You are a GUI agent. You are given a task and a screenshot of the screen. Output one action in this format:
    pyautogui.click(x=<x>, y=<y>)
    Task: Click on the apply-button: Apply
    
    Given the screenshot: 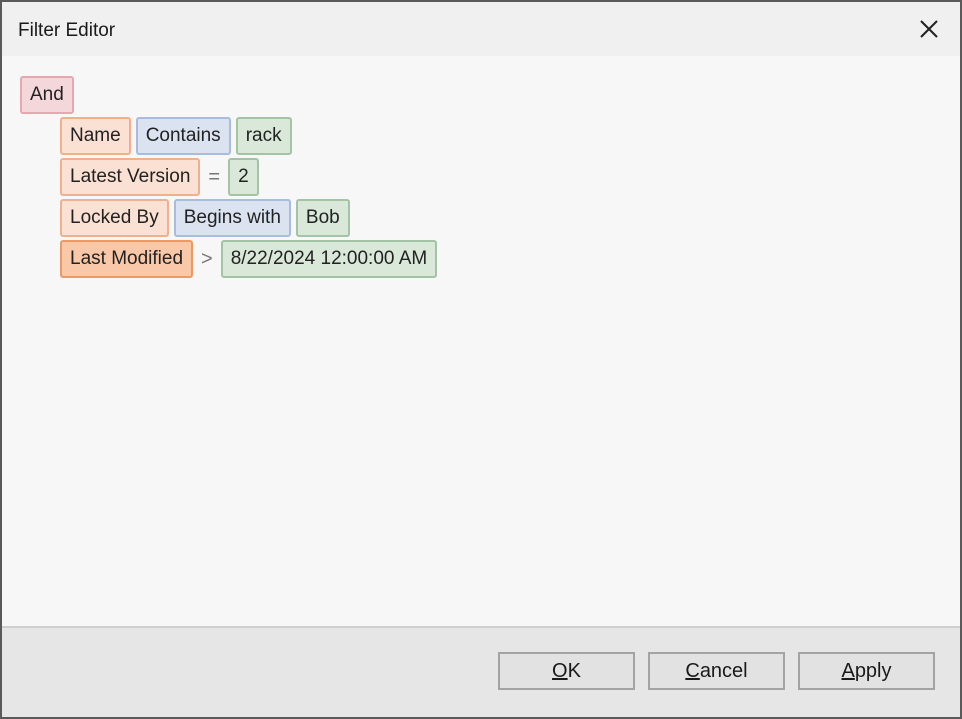 What is the action you would take?
    pyautogui.click(x=866, y=671)
    